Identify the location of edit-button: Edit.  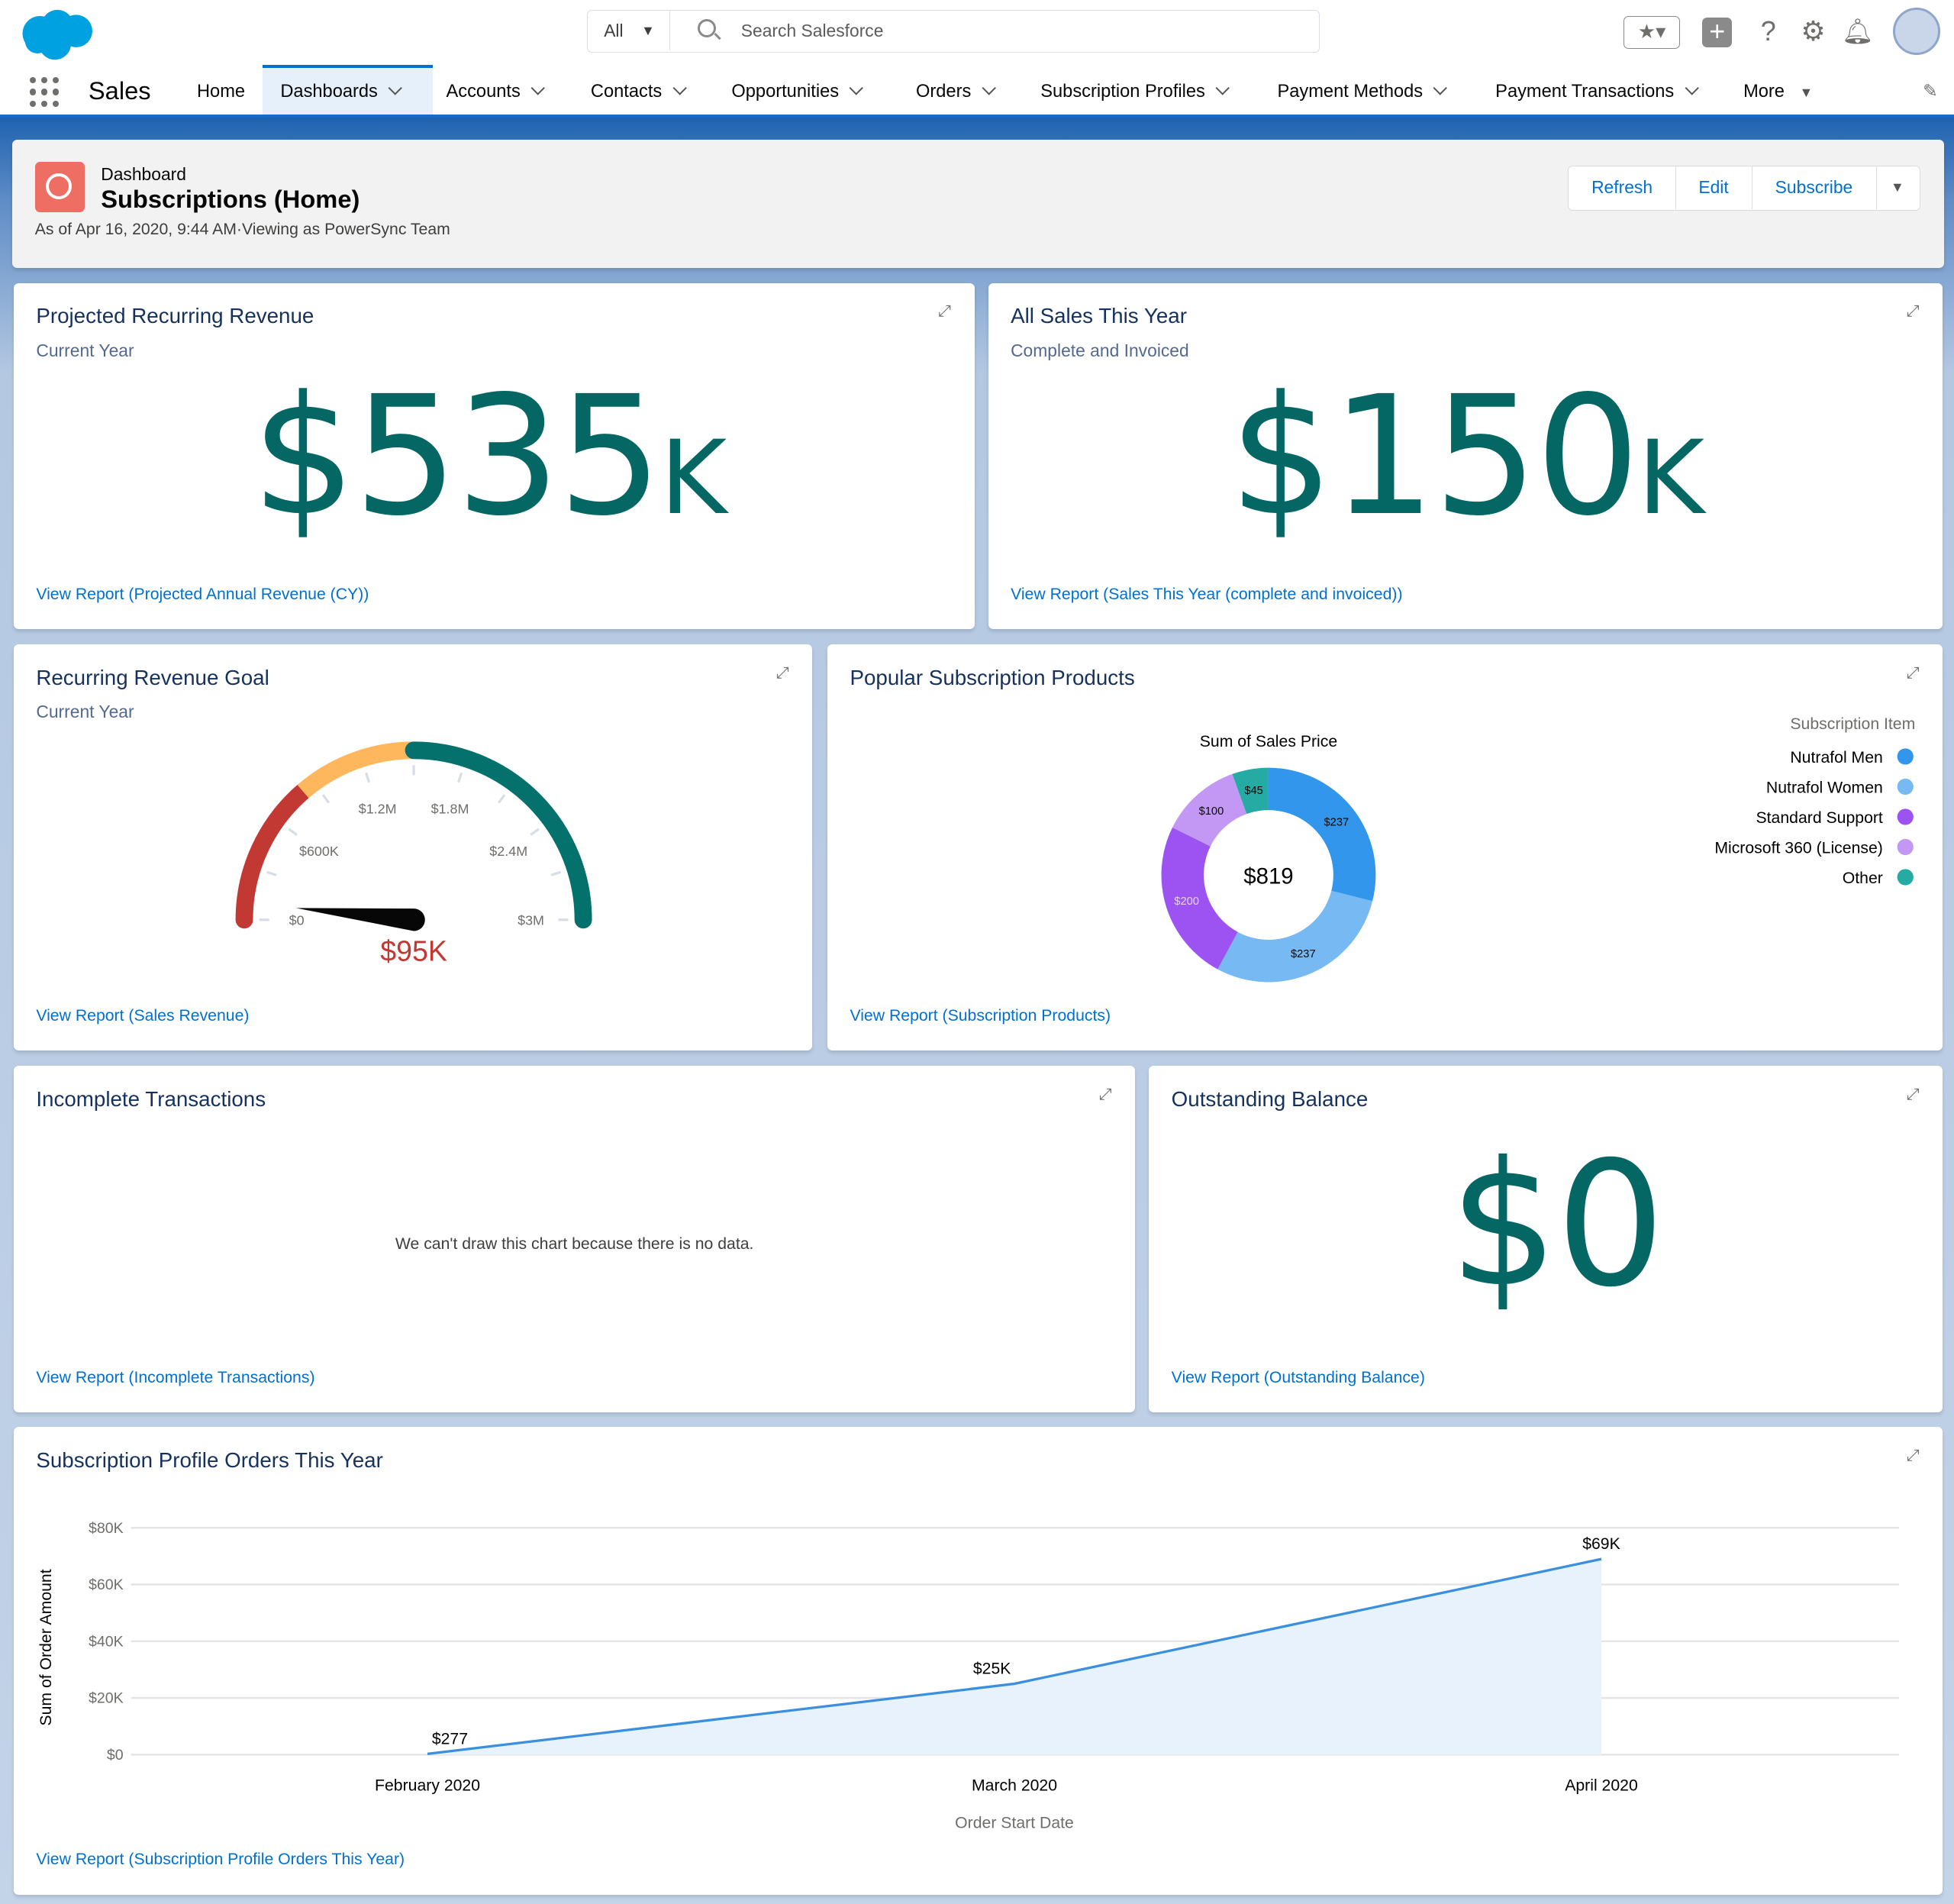
(1714, 187).